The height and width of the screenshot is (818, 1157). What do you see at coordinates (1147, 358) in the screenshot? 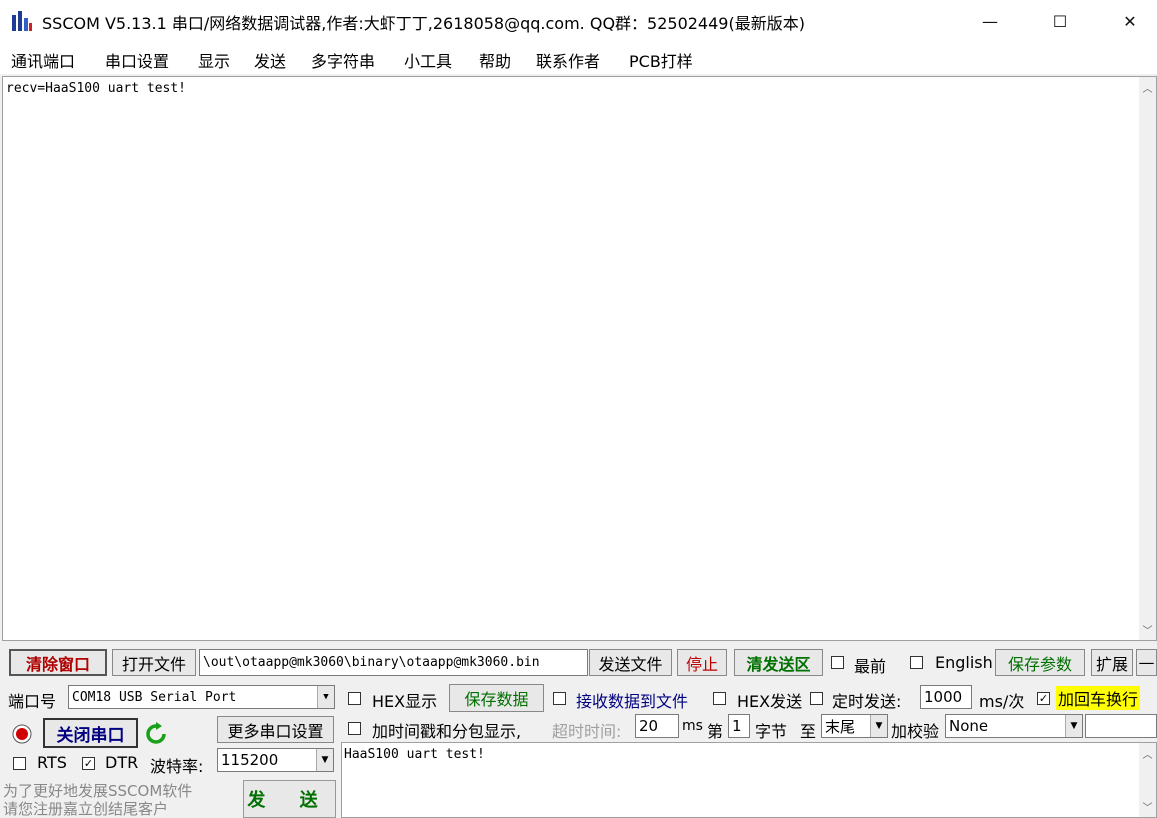
I see `receive-scrollbar: ︿ ﹀` at bounding box center [1147, 358].